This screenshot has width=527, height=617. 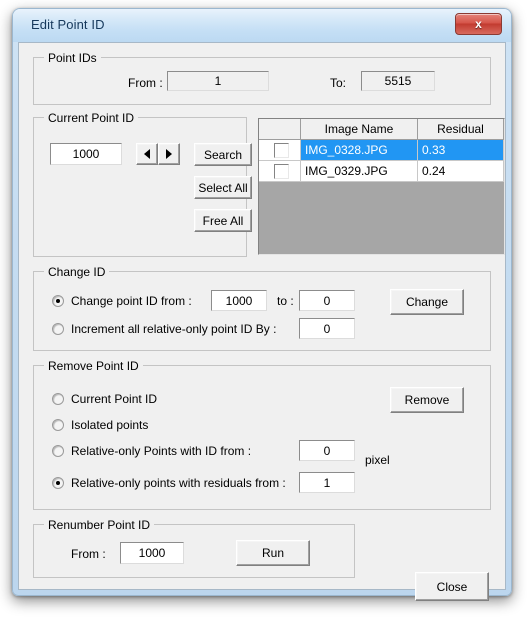 I want to click on grid-cell-residual: 0.33, so click(x=461, y=150).